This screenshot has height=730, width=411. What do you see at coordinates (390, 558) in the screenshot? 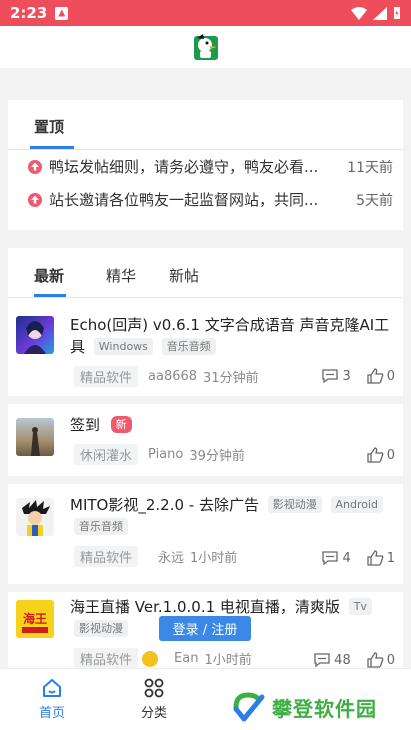
I see `like-count: 1` at bounding box center [390, 558].